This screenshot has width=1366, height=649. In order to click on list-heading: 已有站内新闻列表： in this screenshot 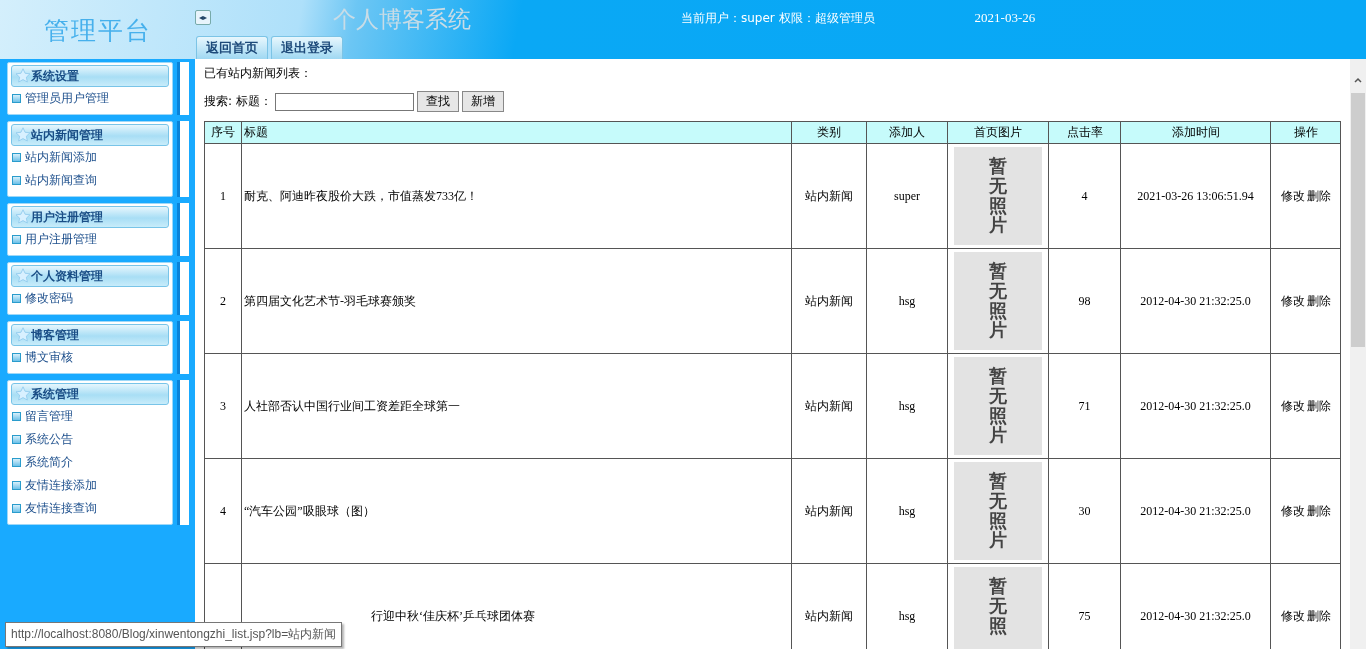, I will do `click(258, 73)`.